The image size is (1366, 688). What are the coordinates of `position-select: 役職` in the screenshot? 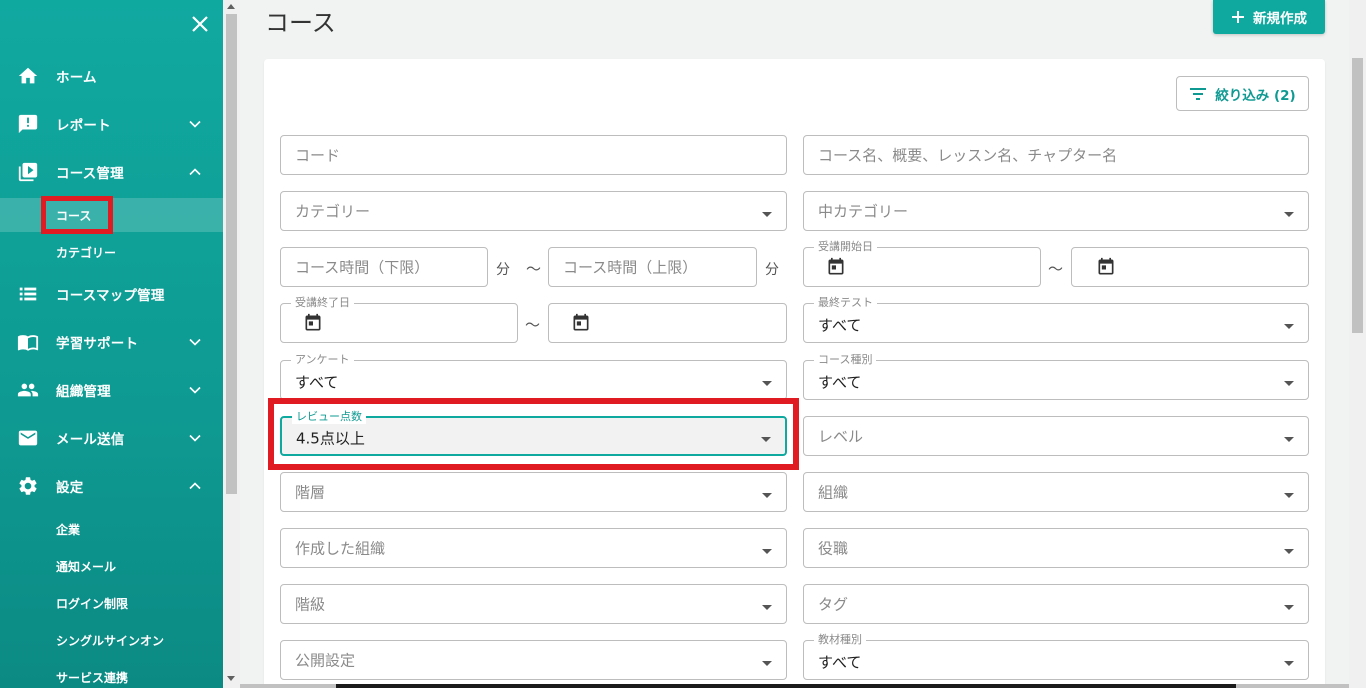 It's located at (1056, 548).